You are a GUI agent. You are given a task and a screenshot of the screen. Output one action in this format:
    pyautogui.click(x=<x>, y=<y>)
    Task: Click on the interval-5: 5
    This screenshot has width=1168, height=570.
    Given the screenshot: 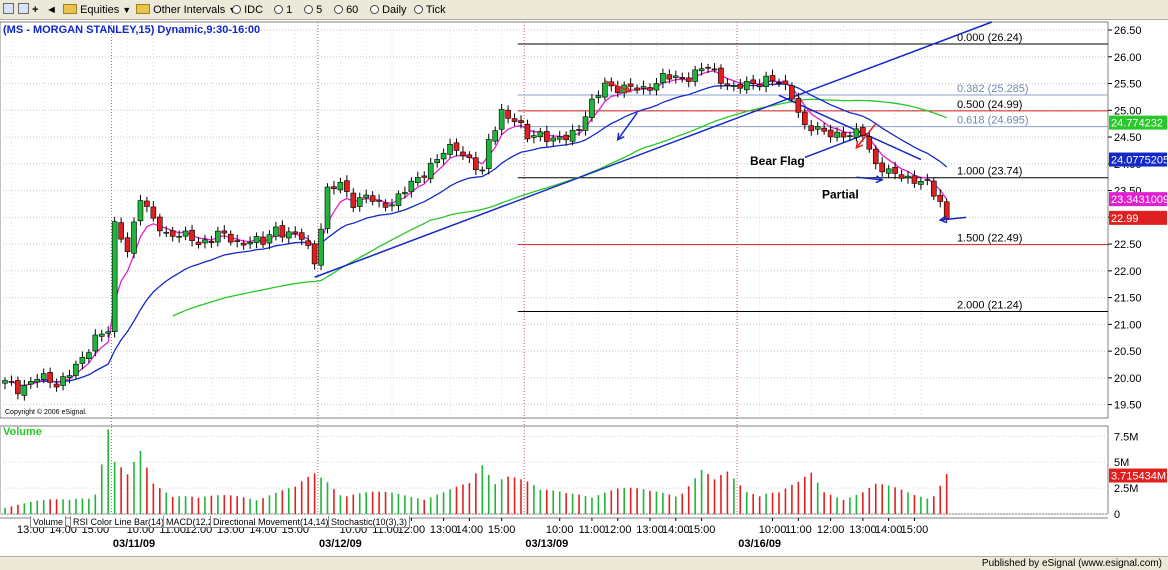 What is the action you would take?
    pyautogui.click(x=313, y=10)
    